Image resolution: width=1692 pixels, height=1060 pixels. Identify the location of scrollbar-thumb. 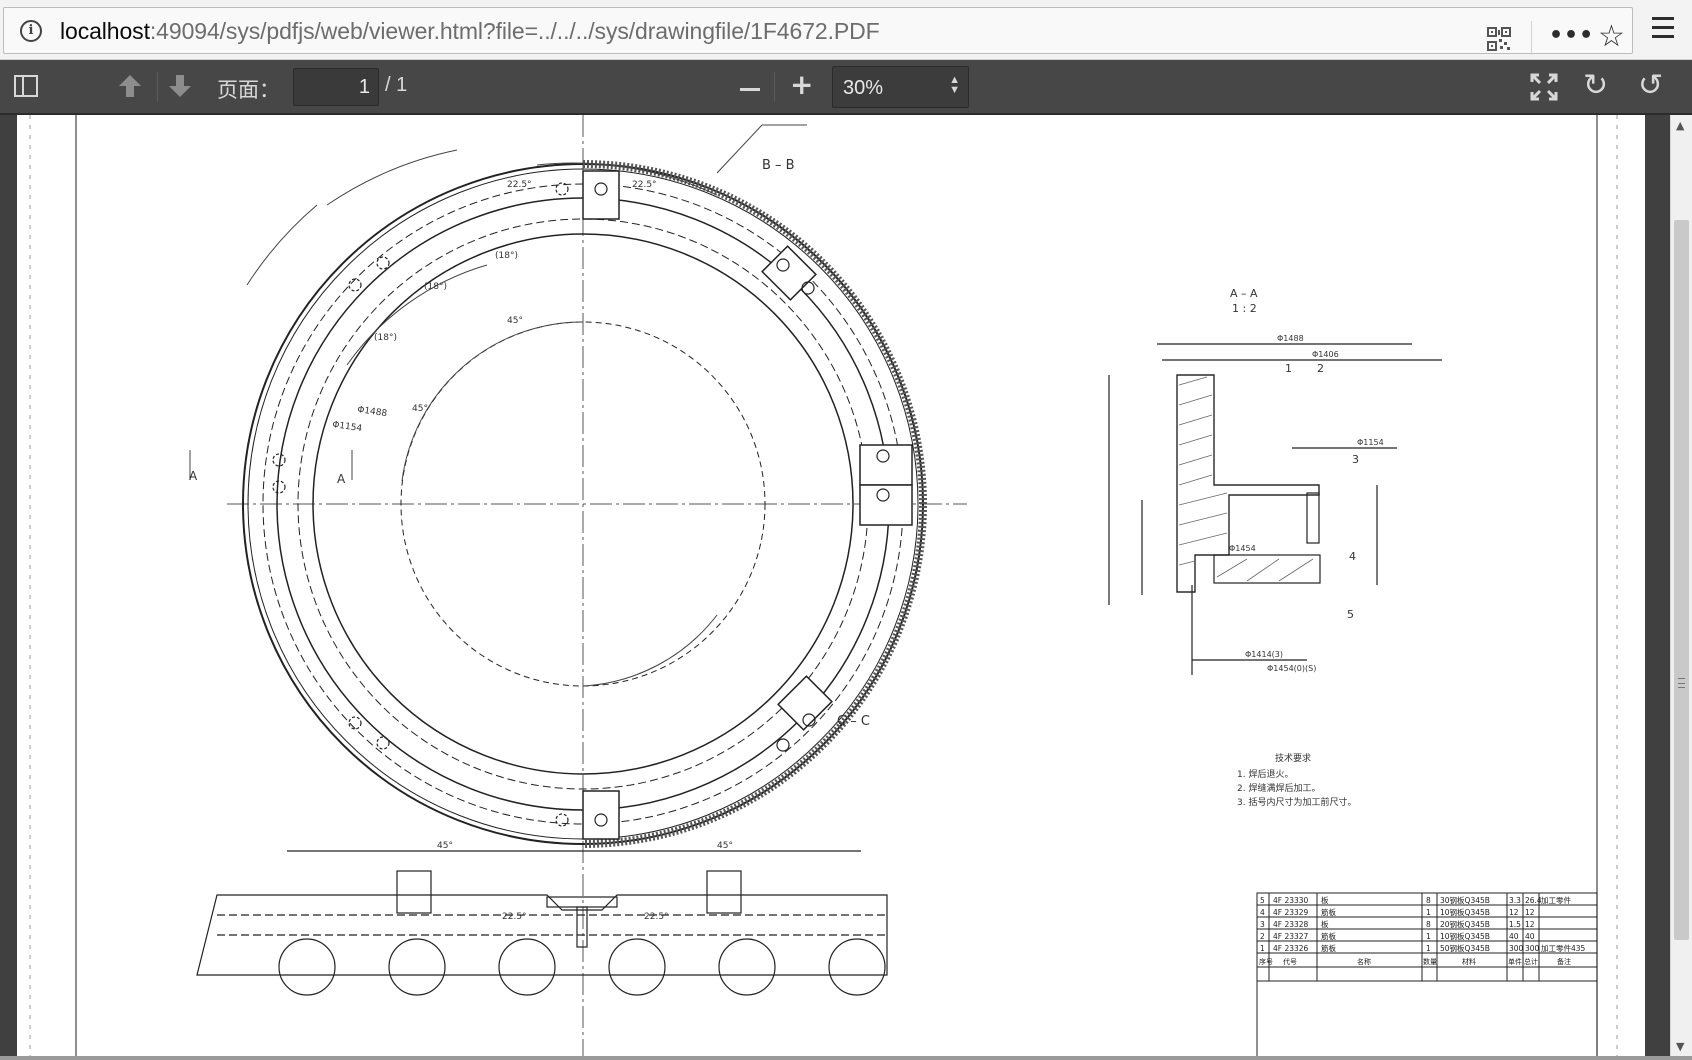
(1681, 580).